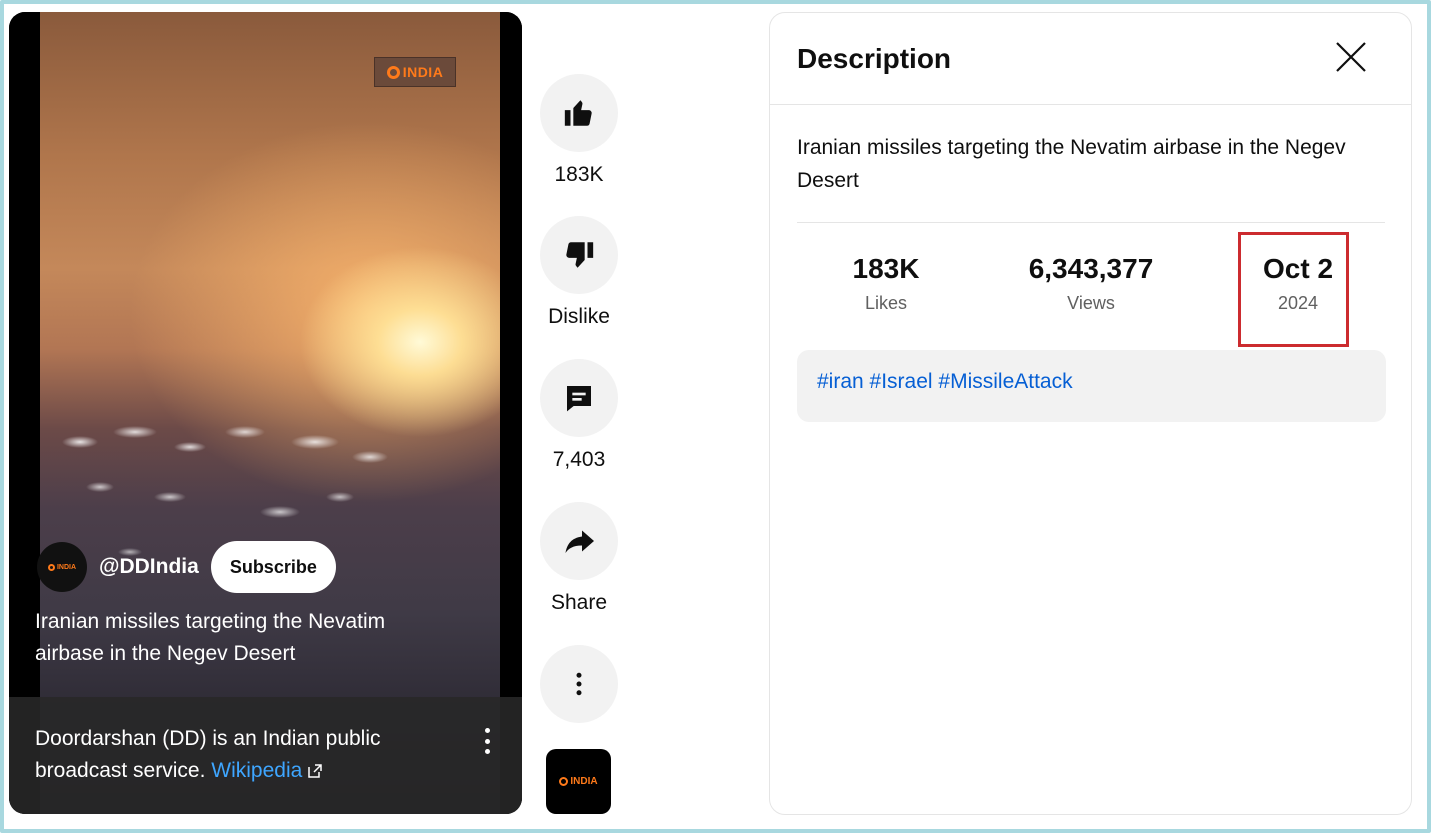 This screenshot has height=833, width=1431. I want to click on share-button, so click(579, 541).